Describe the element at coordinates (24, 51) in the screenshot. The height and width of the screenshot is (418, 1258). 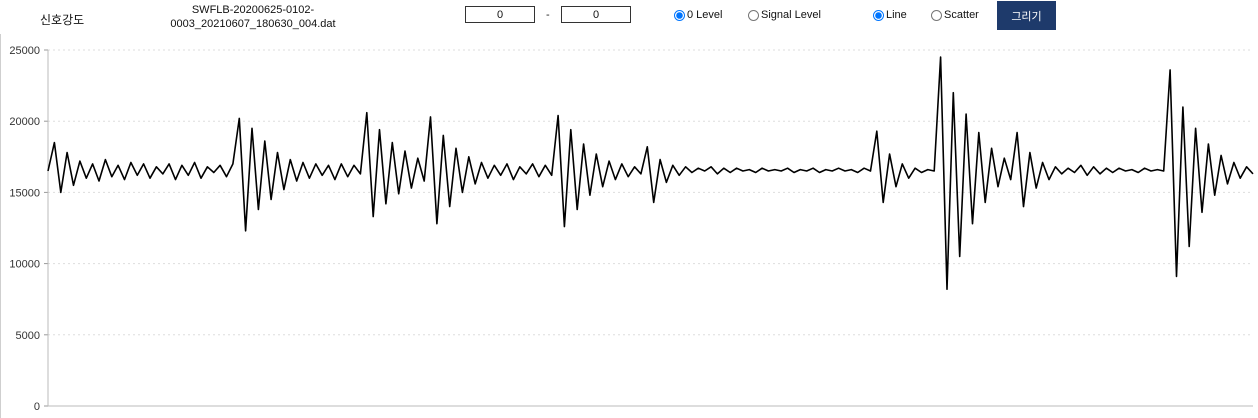
I see `y-tick-label: 25000` at that location.